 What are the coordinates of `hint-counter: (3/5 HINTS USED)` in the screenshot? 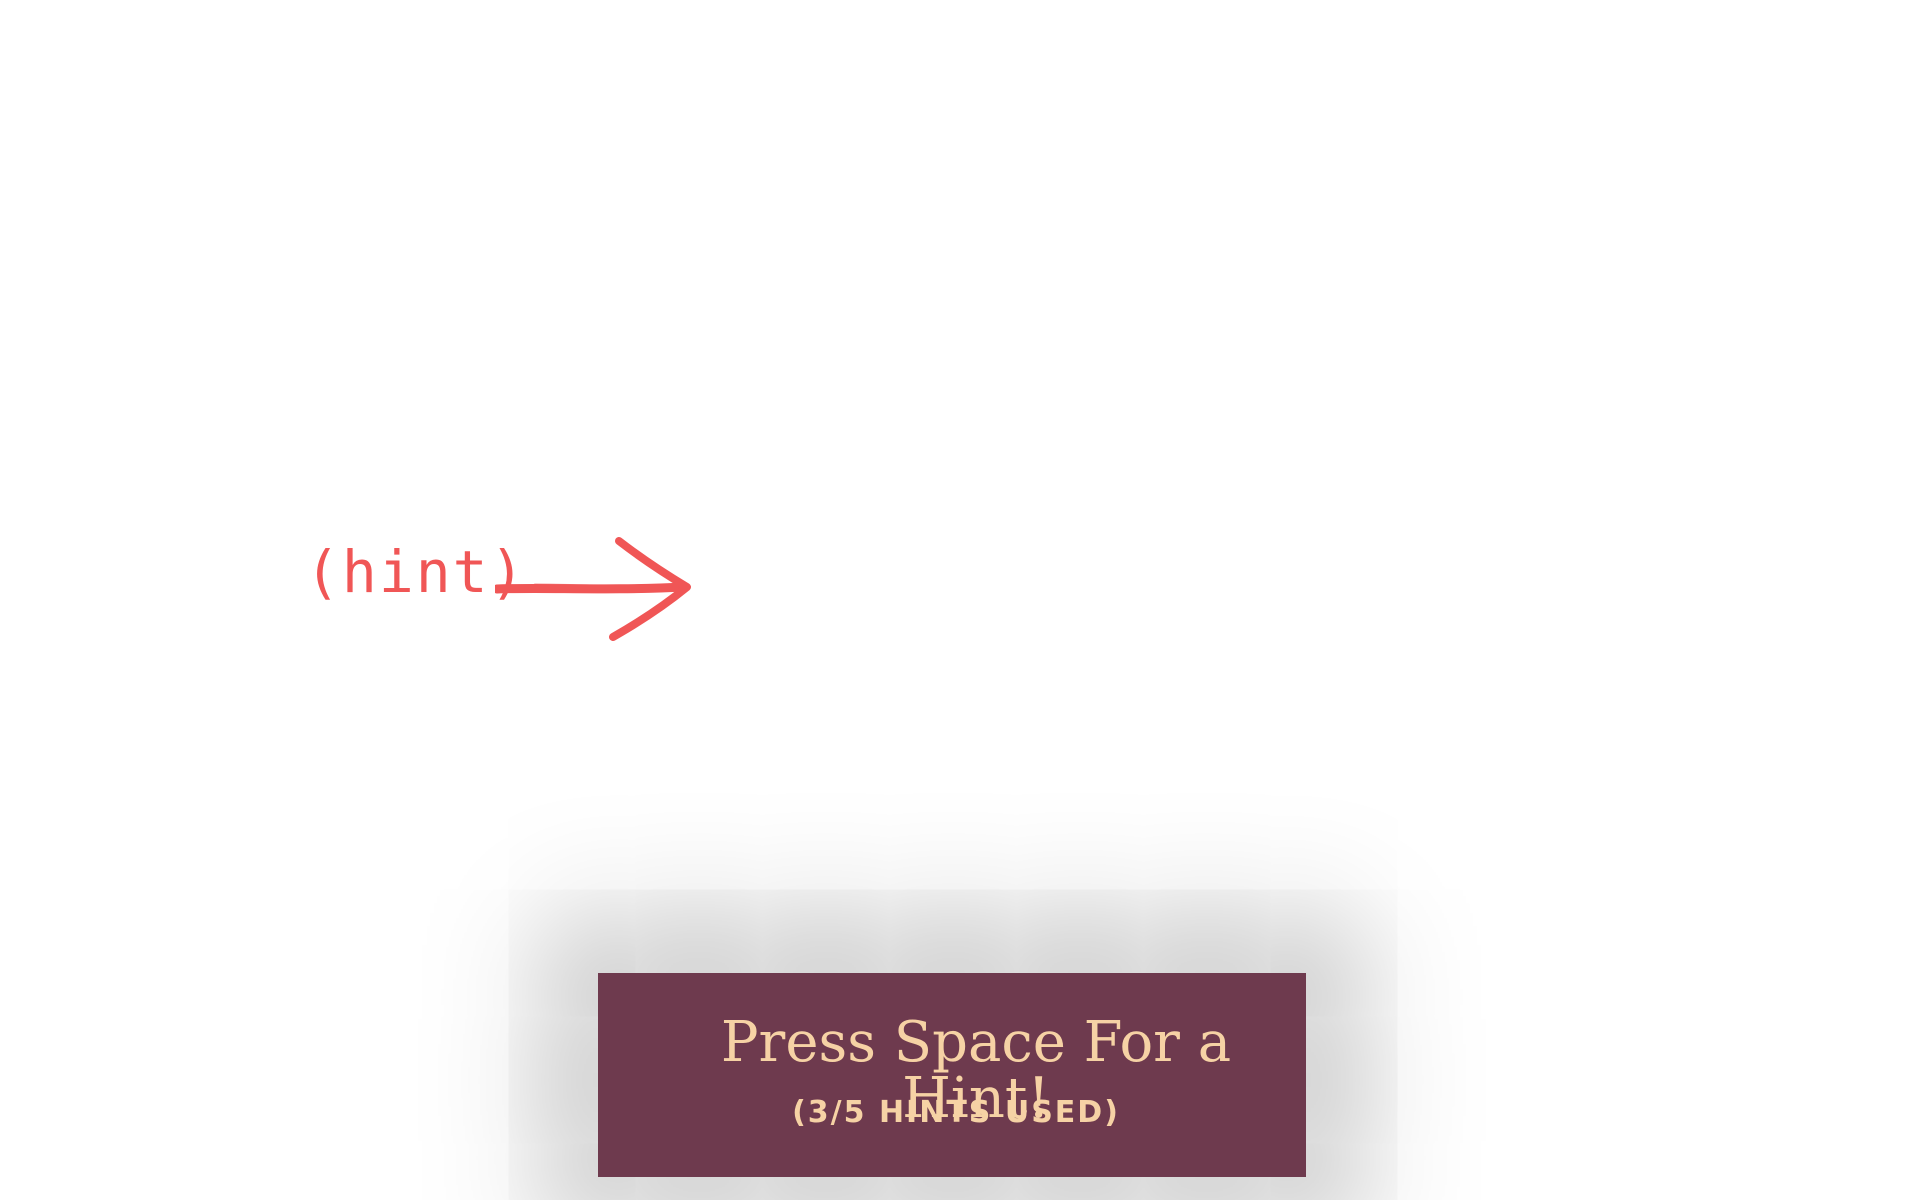 It's located at (956, 1112).